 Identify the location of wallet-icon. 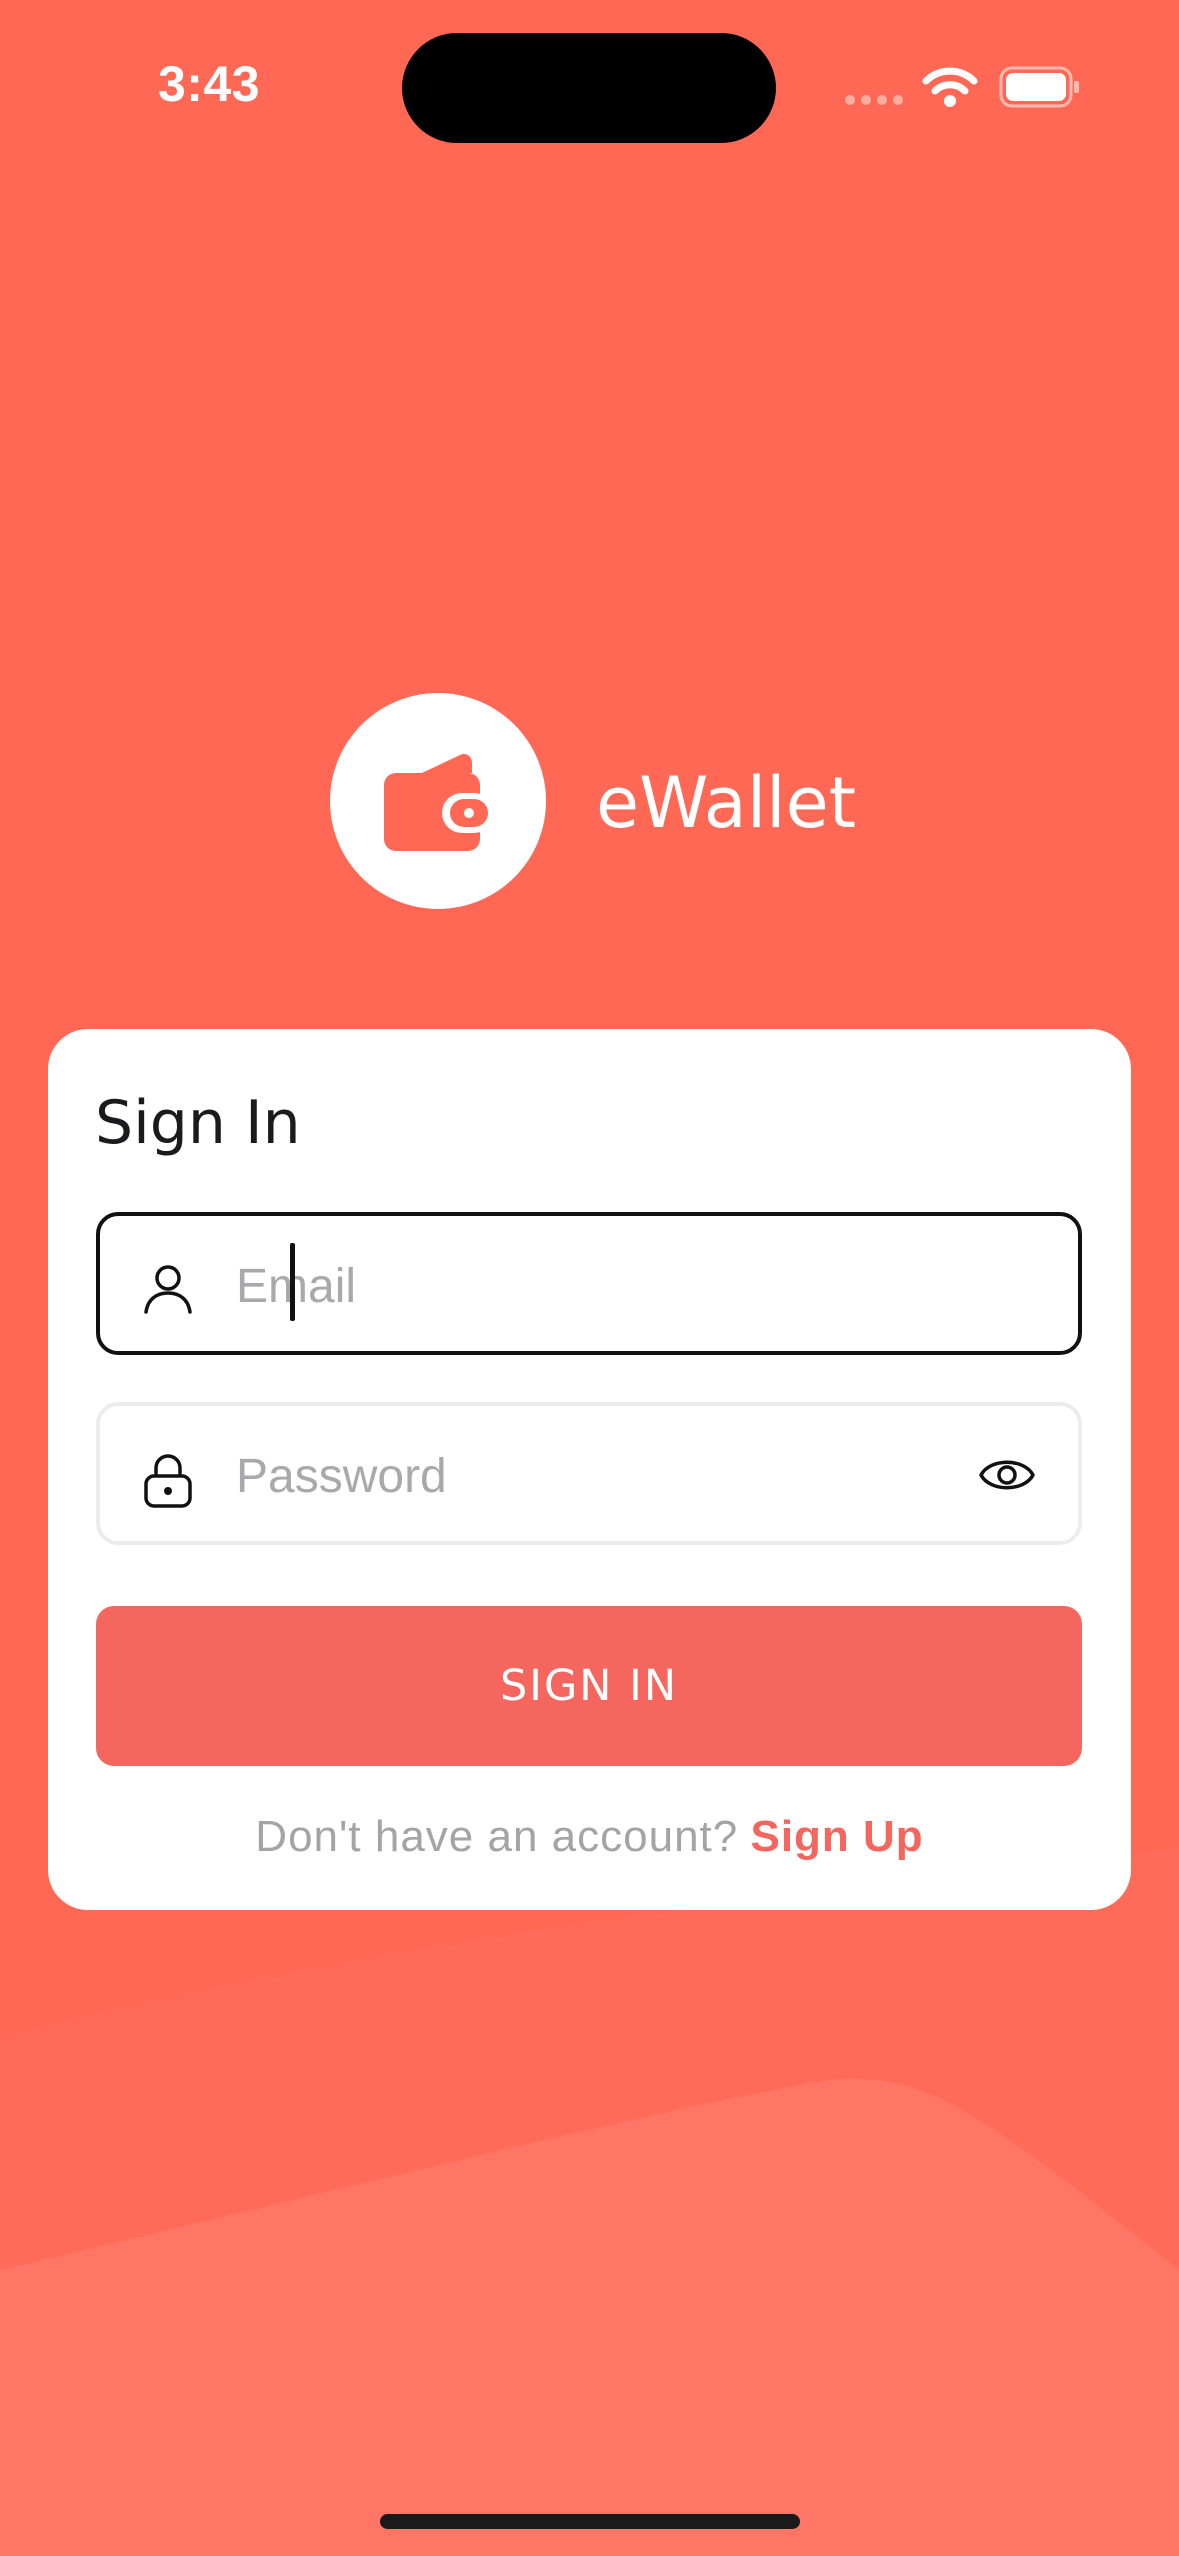
(439, 802).